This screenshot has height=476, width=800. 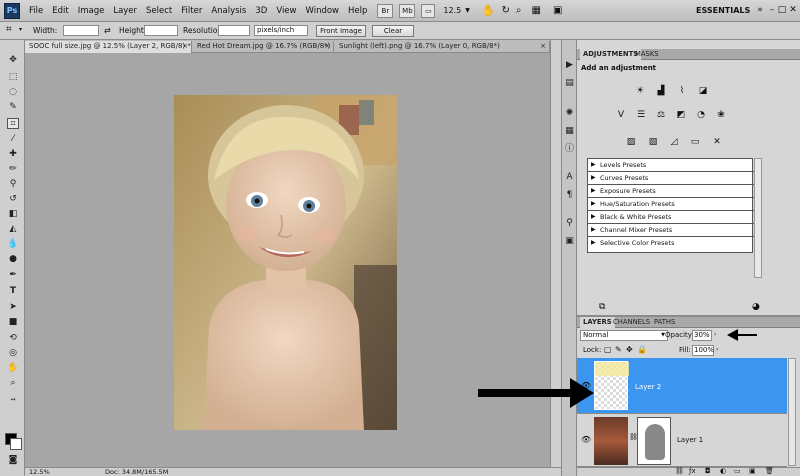 I want to click on healing-brush-tool-icon: ✚, so click(x=13, y=154).